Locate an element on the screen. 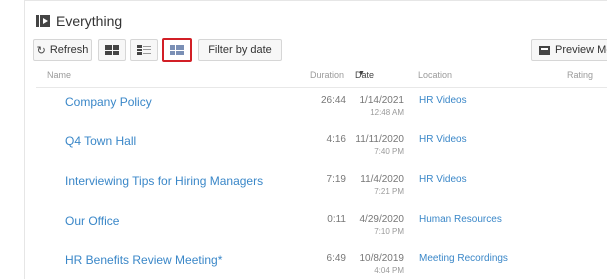  session-duration: 4:16 is located at coordinates (336, 139).